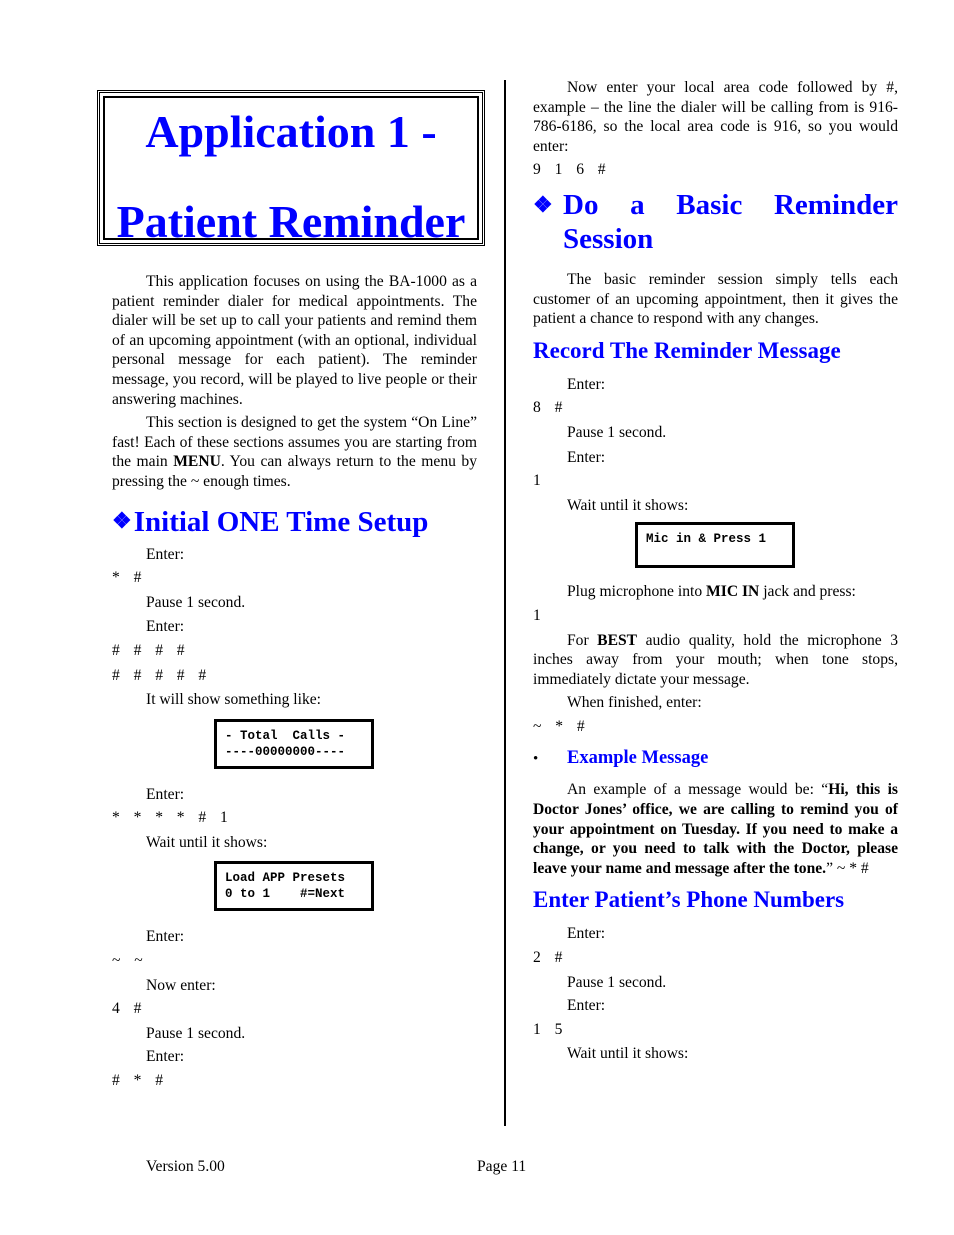  I want to click on key-sequence: # * #, so click(137, 1081).